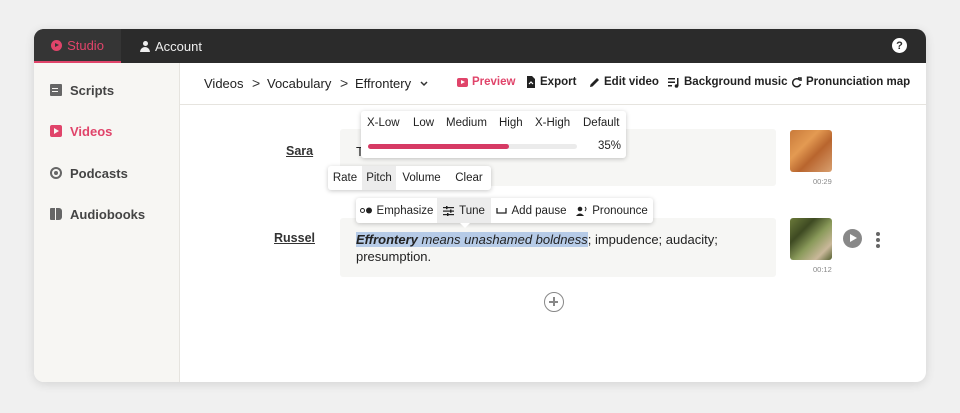 The width and height of the screenshot is (960, 413). I want to click on chevron-down-icon, so click(424, 84).